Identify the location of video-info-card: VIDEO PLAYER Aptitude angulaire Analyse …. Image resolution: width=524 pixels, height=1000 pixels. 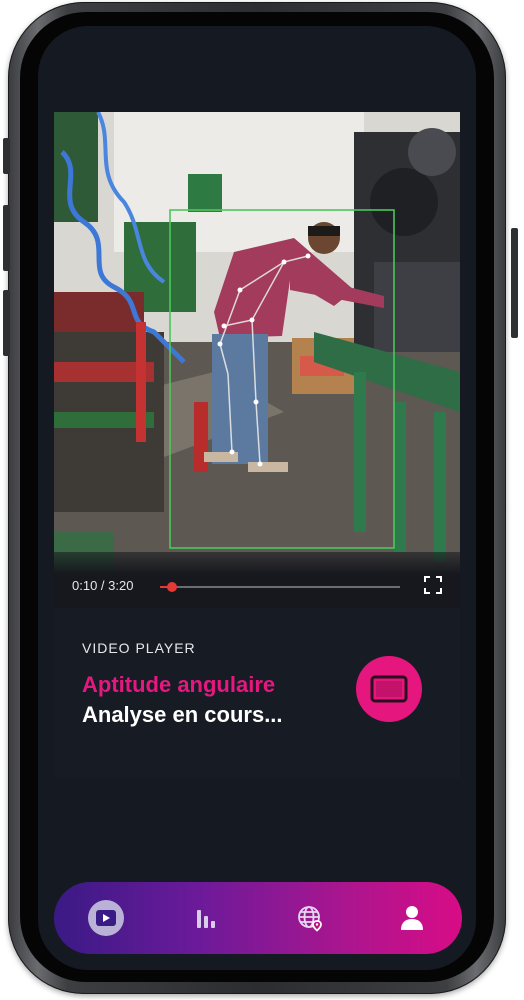
(257, 693).